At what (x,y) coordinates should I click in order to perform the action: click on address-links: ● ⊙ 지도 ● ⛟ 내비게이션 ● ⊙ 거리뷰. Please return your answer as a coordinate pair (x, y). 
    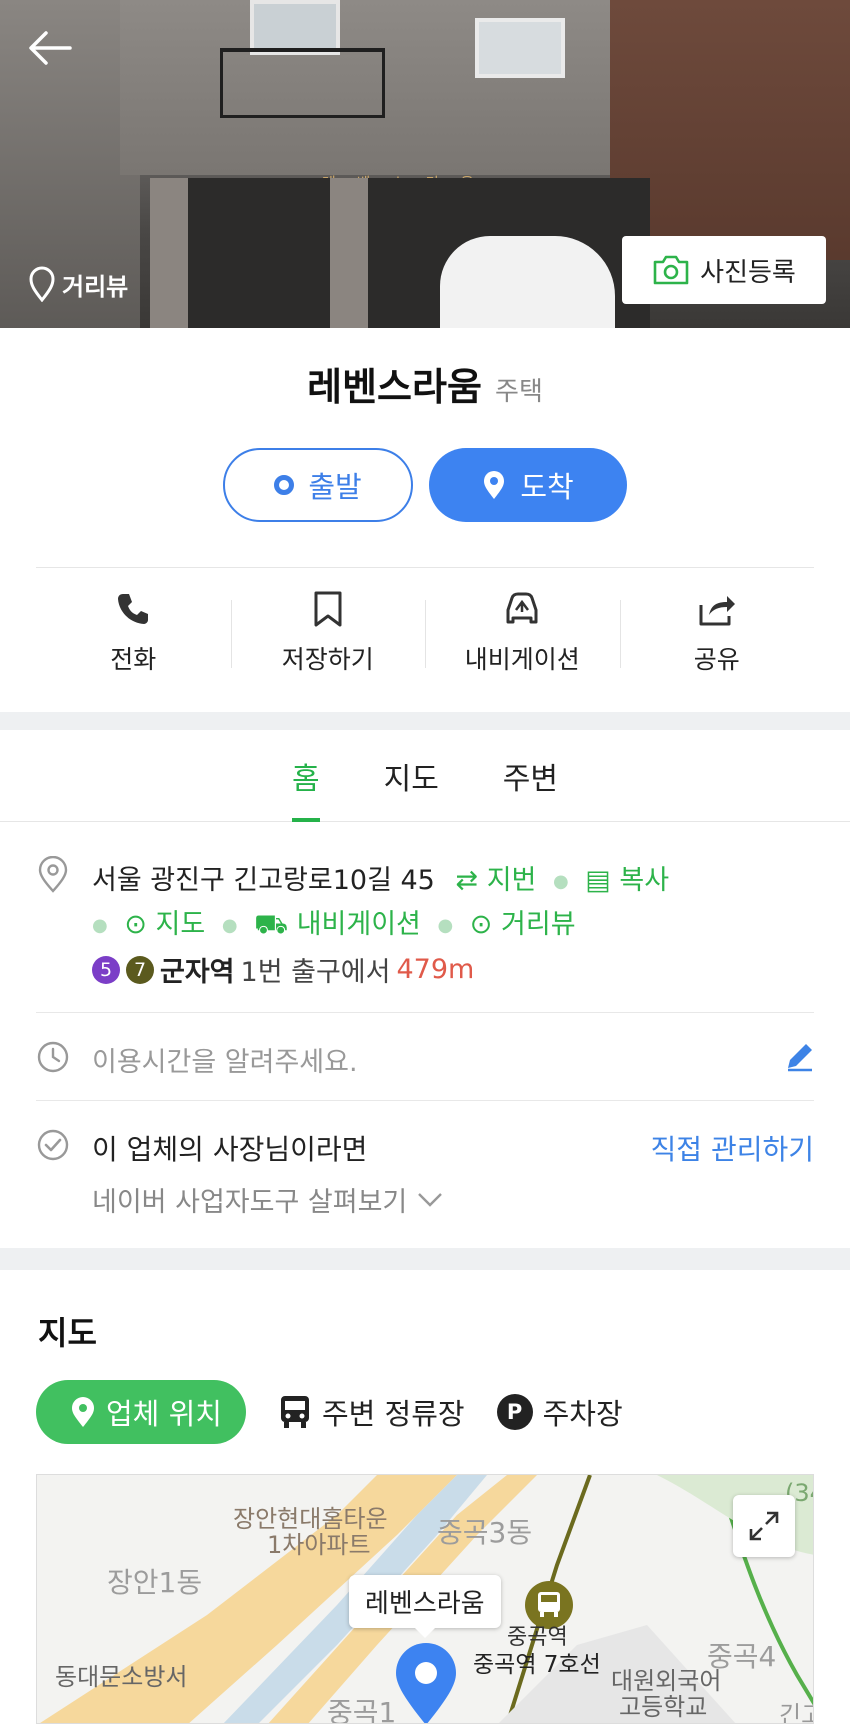
    Looking at the image, I should click on (334, 923).